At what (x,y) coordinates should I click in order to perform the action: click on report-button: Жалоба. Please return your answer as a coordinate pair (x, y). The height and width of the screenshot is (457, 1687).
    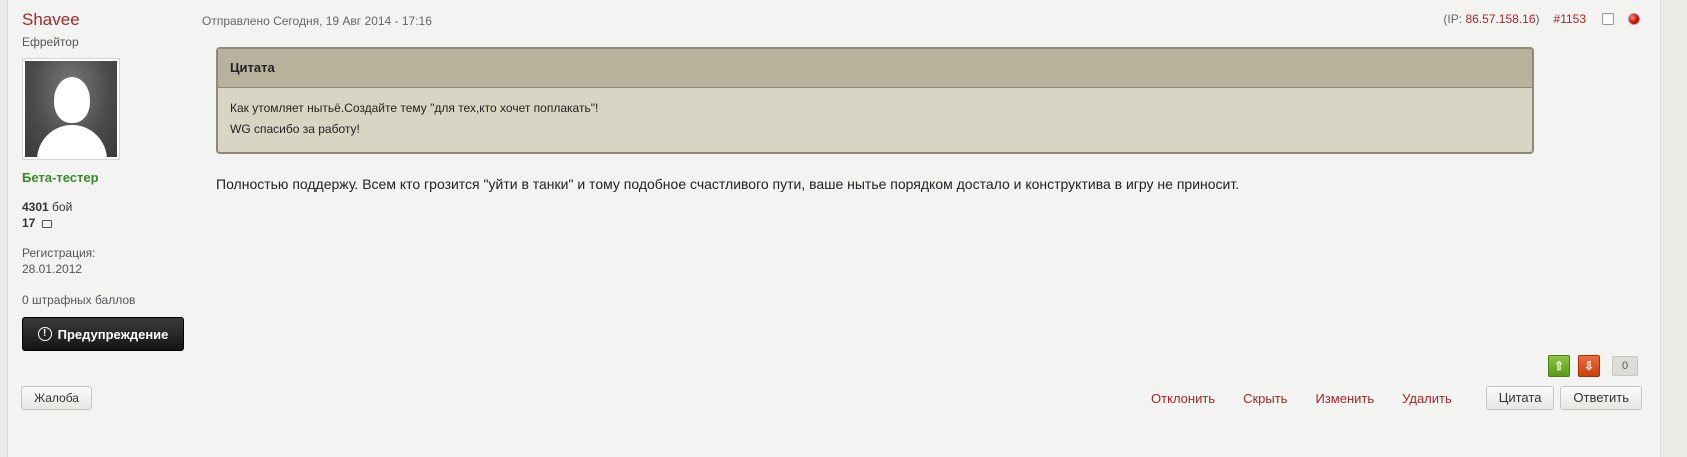
    Looking at the image, I should click on (56, 398).